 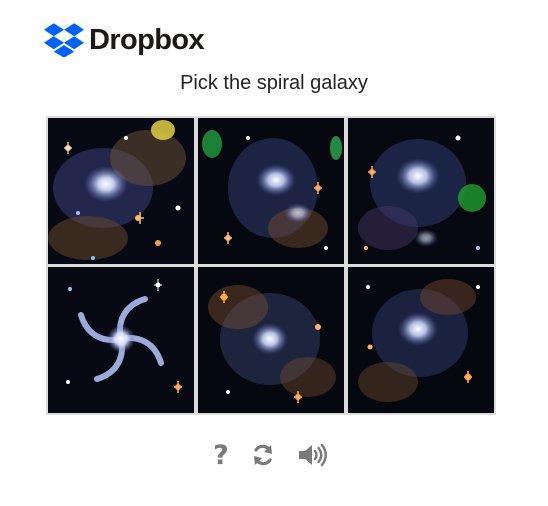 What do you see at coordinates (147, 40) in the screenshot?
I see `brand-name: Dropbox` at bounding box center [147, 40].